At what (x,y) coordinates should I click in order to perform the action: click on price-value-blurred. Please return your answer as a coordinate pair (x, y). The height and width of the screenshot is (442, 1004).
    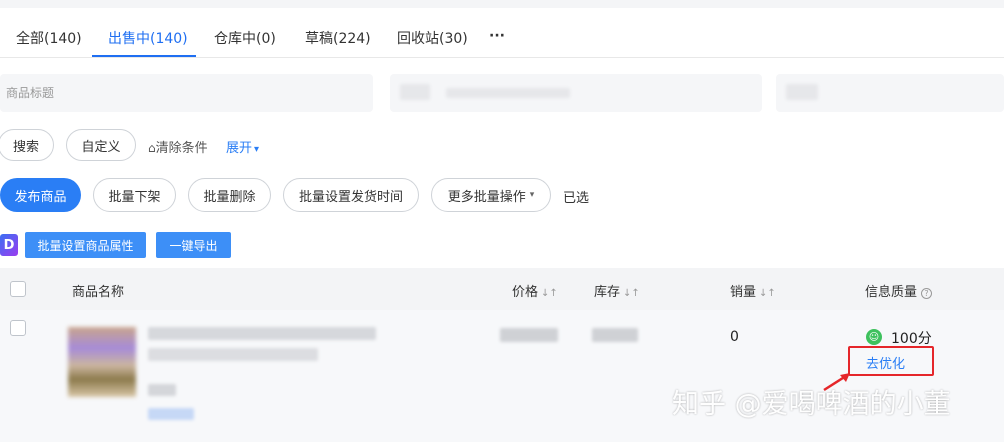
    Looking at the image, I should click on (529, 335).